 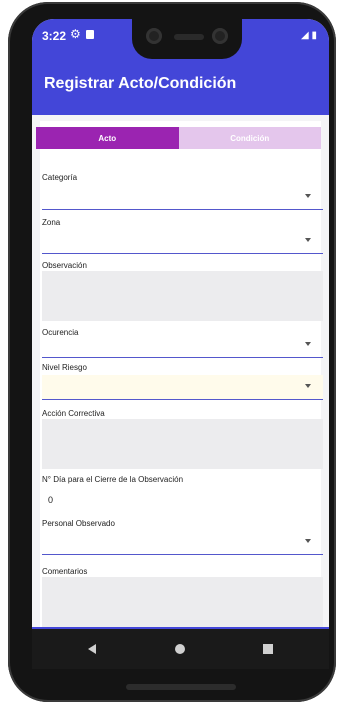 What do you see at coordinates (182, 444) in the screenshot?
I see `accion-correctiva-textarea` at bounding box center [182, 444].